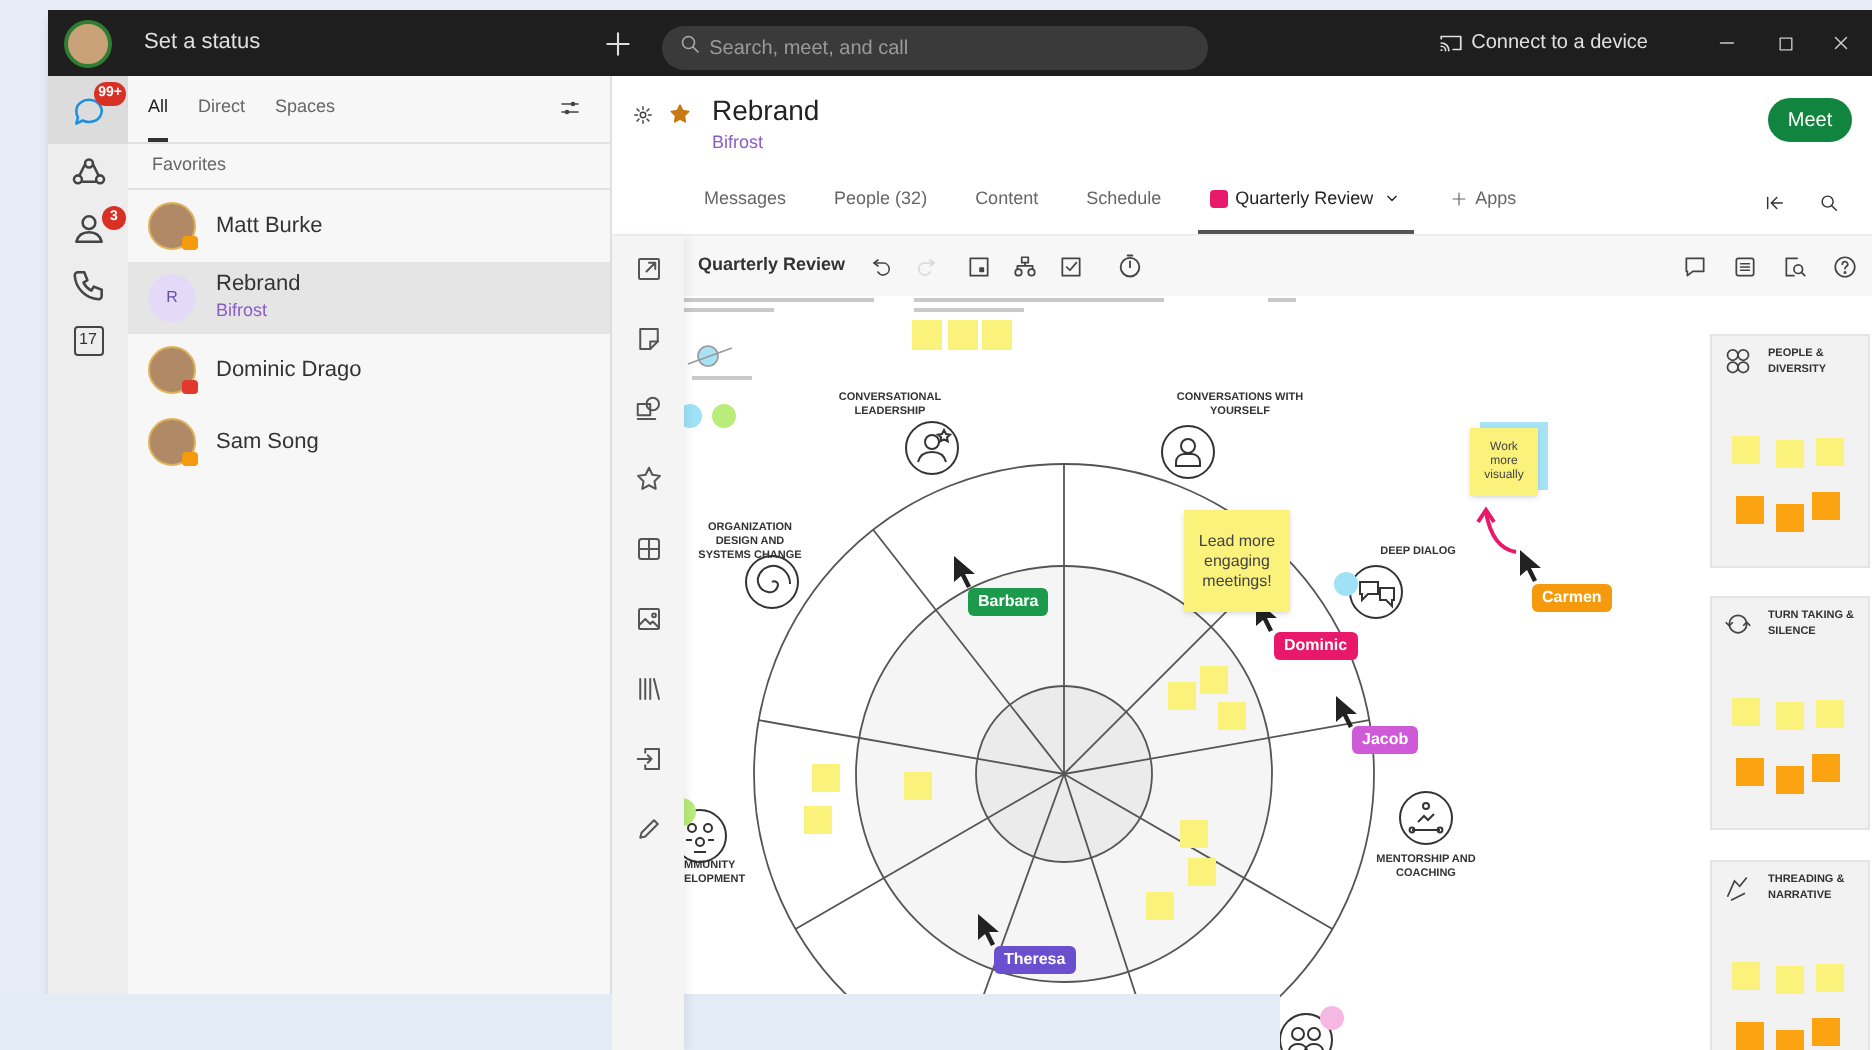 The height and width of the screenshot is (1050, 1872). Describe the element at coordinates (772, 582) in the screenshot. I see `spiral-icon` at that location.